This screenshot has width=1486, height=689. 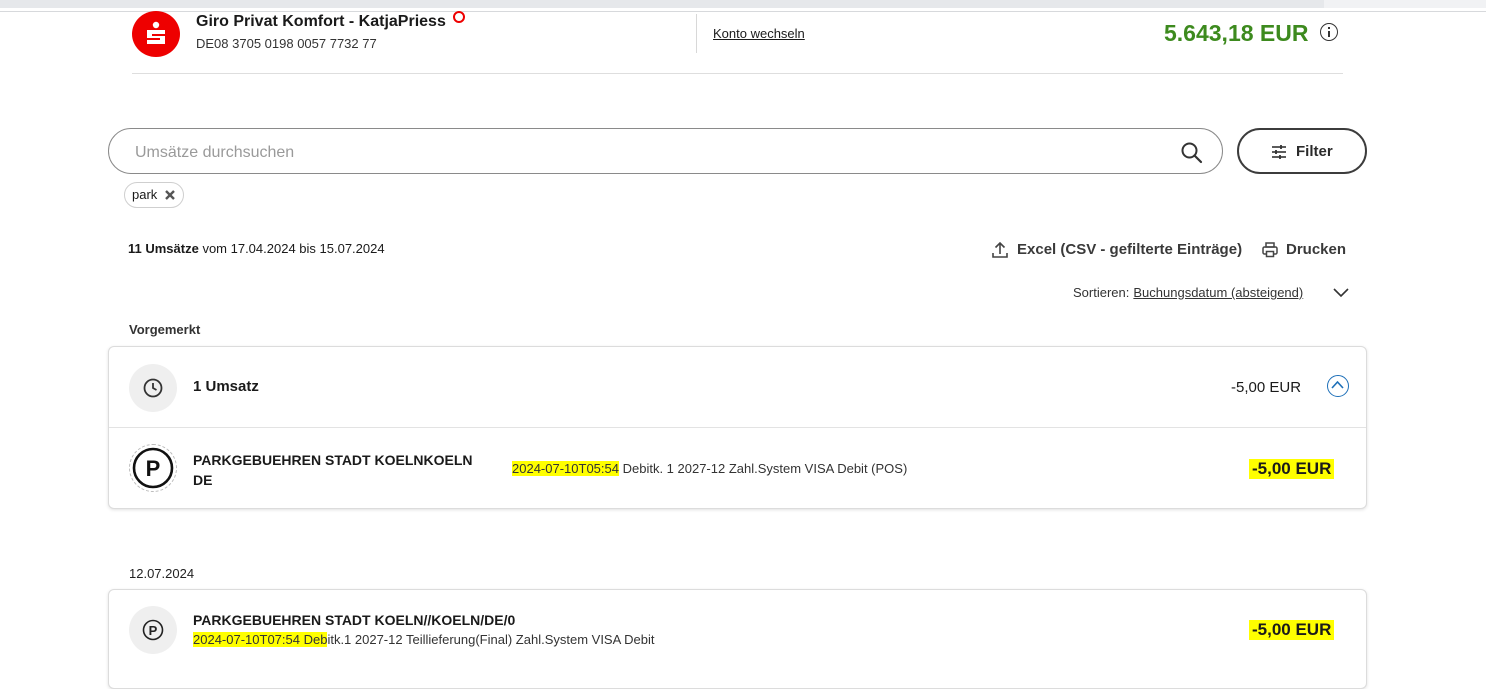 What do you see at coordinates (1218, 292) in the screenshot?
I see `sort-value: Buchungsdatum (absteigend)` at bounding box center [1218, 292].